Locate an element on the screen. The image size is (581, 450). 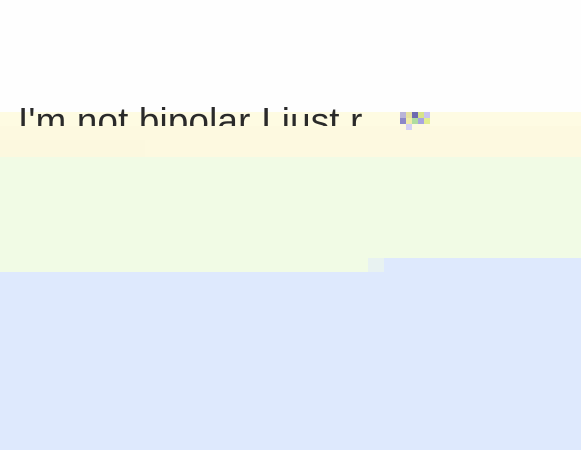
green-band-extension is located at coordinates (482, 254).